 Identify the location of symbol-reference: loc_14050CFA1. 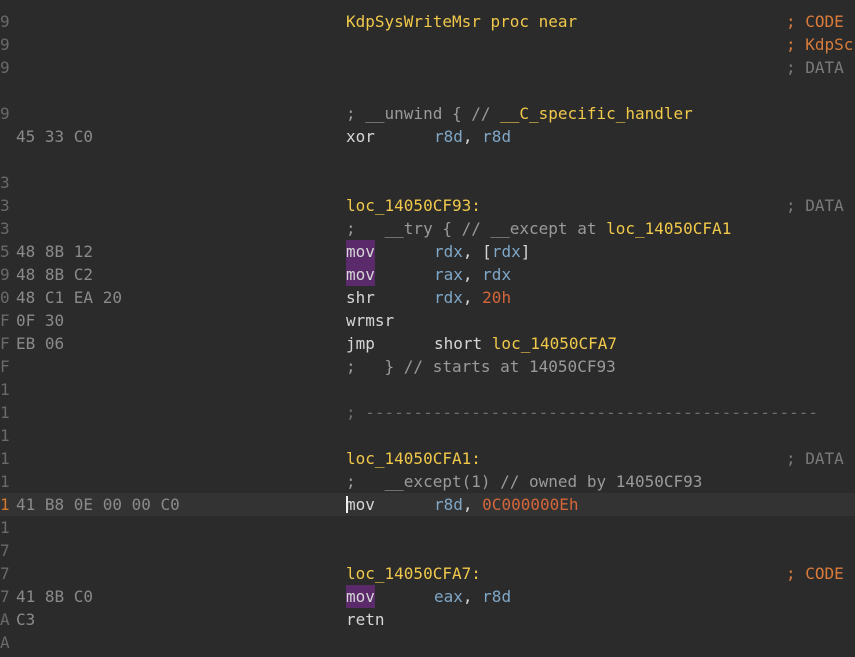
(668, 228).